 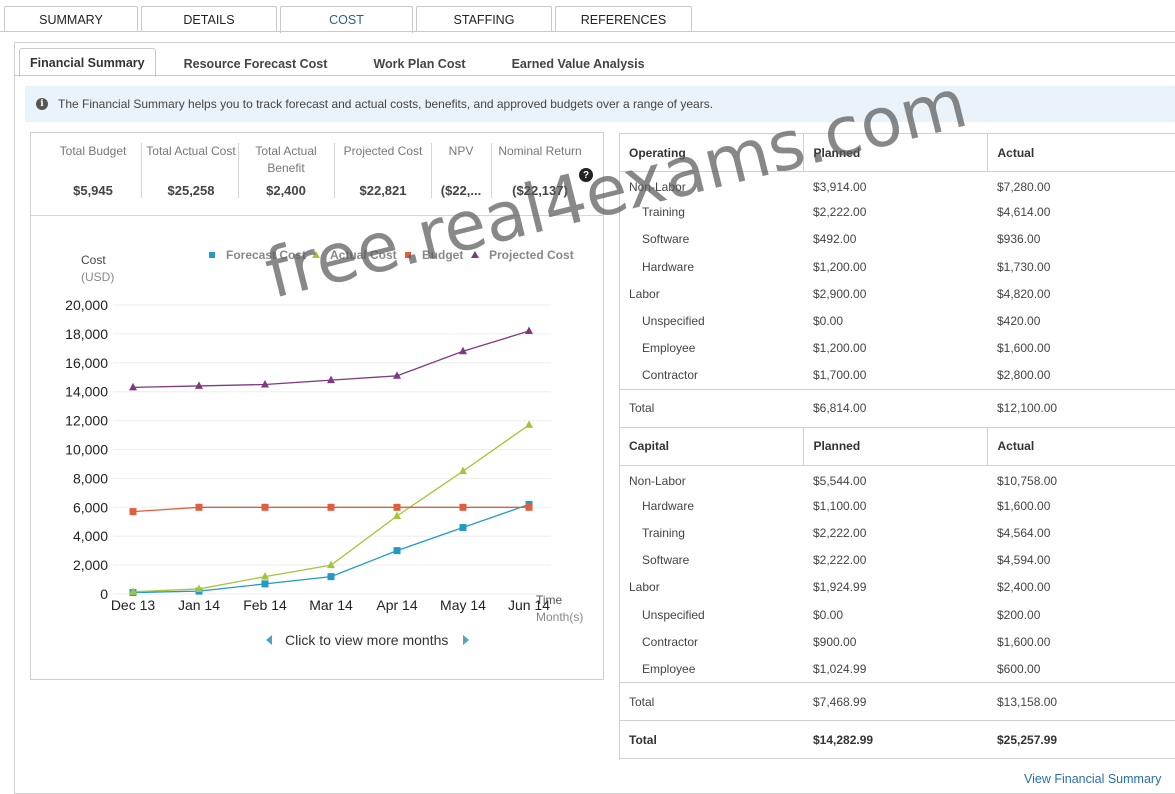 I want to click on y-tick-label: 6,000, so click(x=90, y=507).